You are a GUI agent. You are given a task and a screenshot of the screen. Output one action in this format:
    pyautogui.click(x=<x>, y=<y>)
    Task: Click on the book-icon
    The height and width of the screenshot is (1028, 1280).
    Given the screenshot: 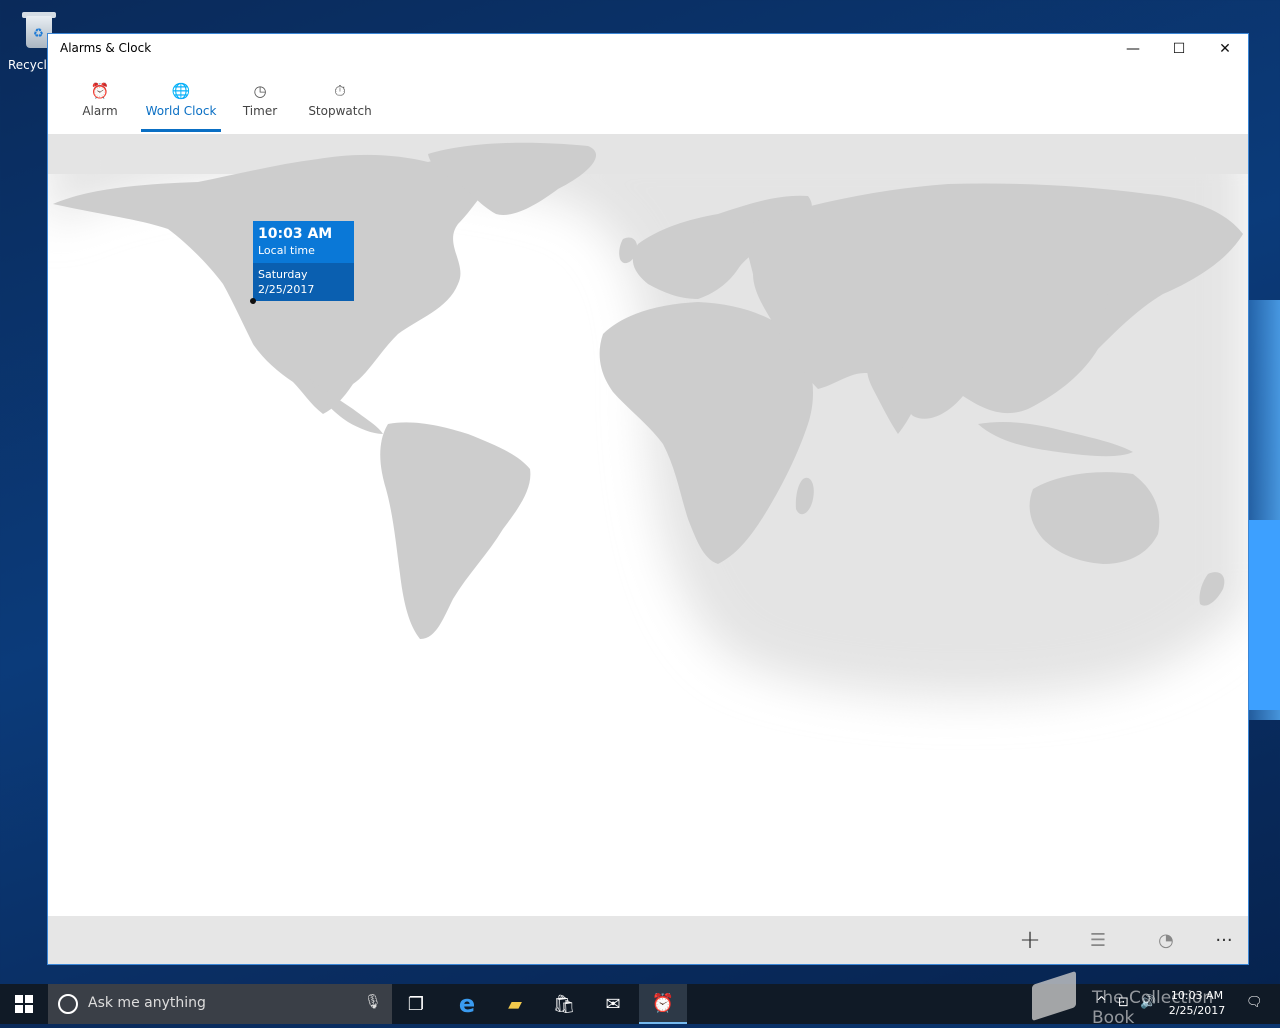 What is the action you would take?
    pyautogui.click(x=1054, y=996)
    